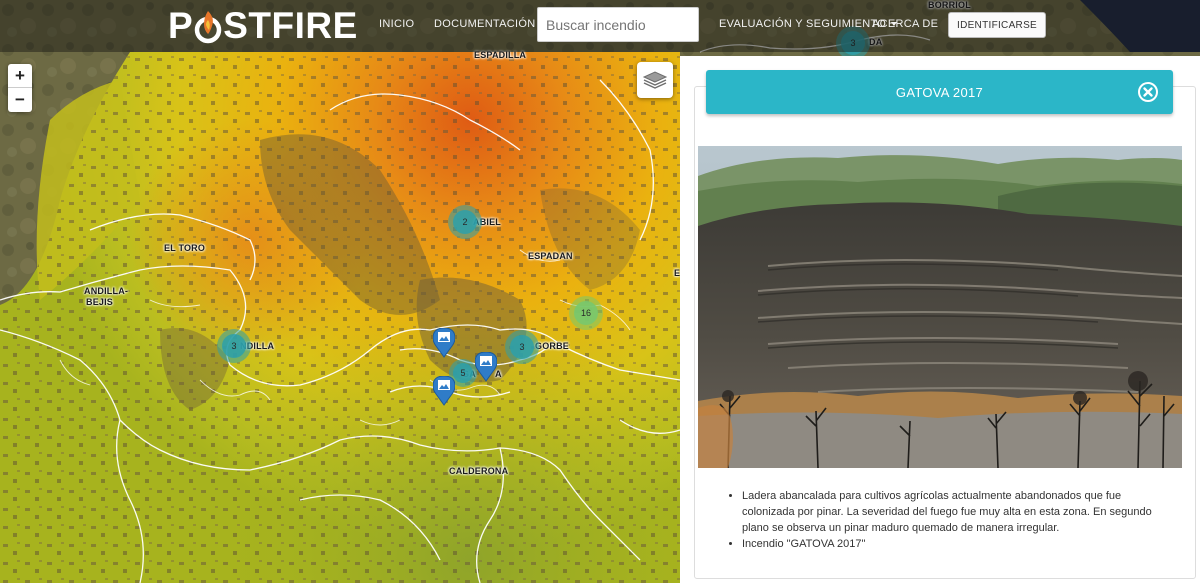 The height and width of the screenshot is (583, 1200). I want to click on cluster-count: 16, so click(586, 313).